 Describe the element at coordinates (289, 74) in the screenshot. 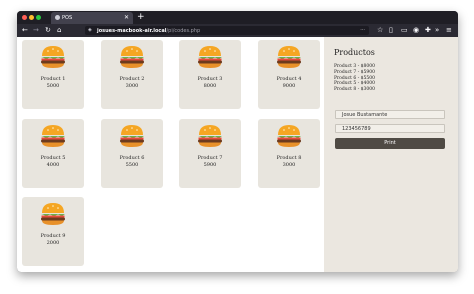

I see `product-card: Product 4 9000` at that location.